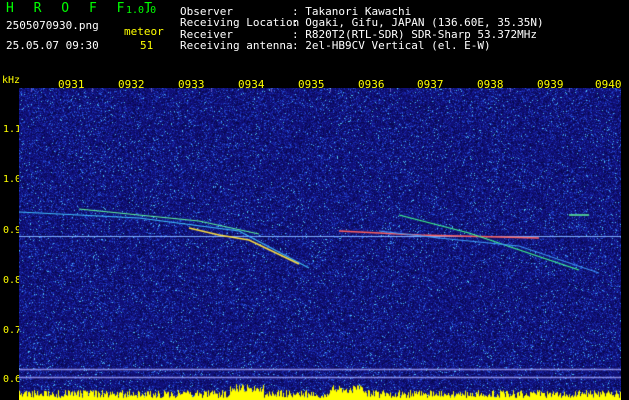  What do you see at coordinates (147, 45) in the screenshot?
I see `meteor-count: 51` at bounding box center [147, 45].